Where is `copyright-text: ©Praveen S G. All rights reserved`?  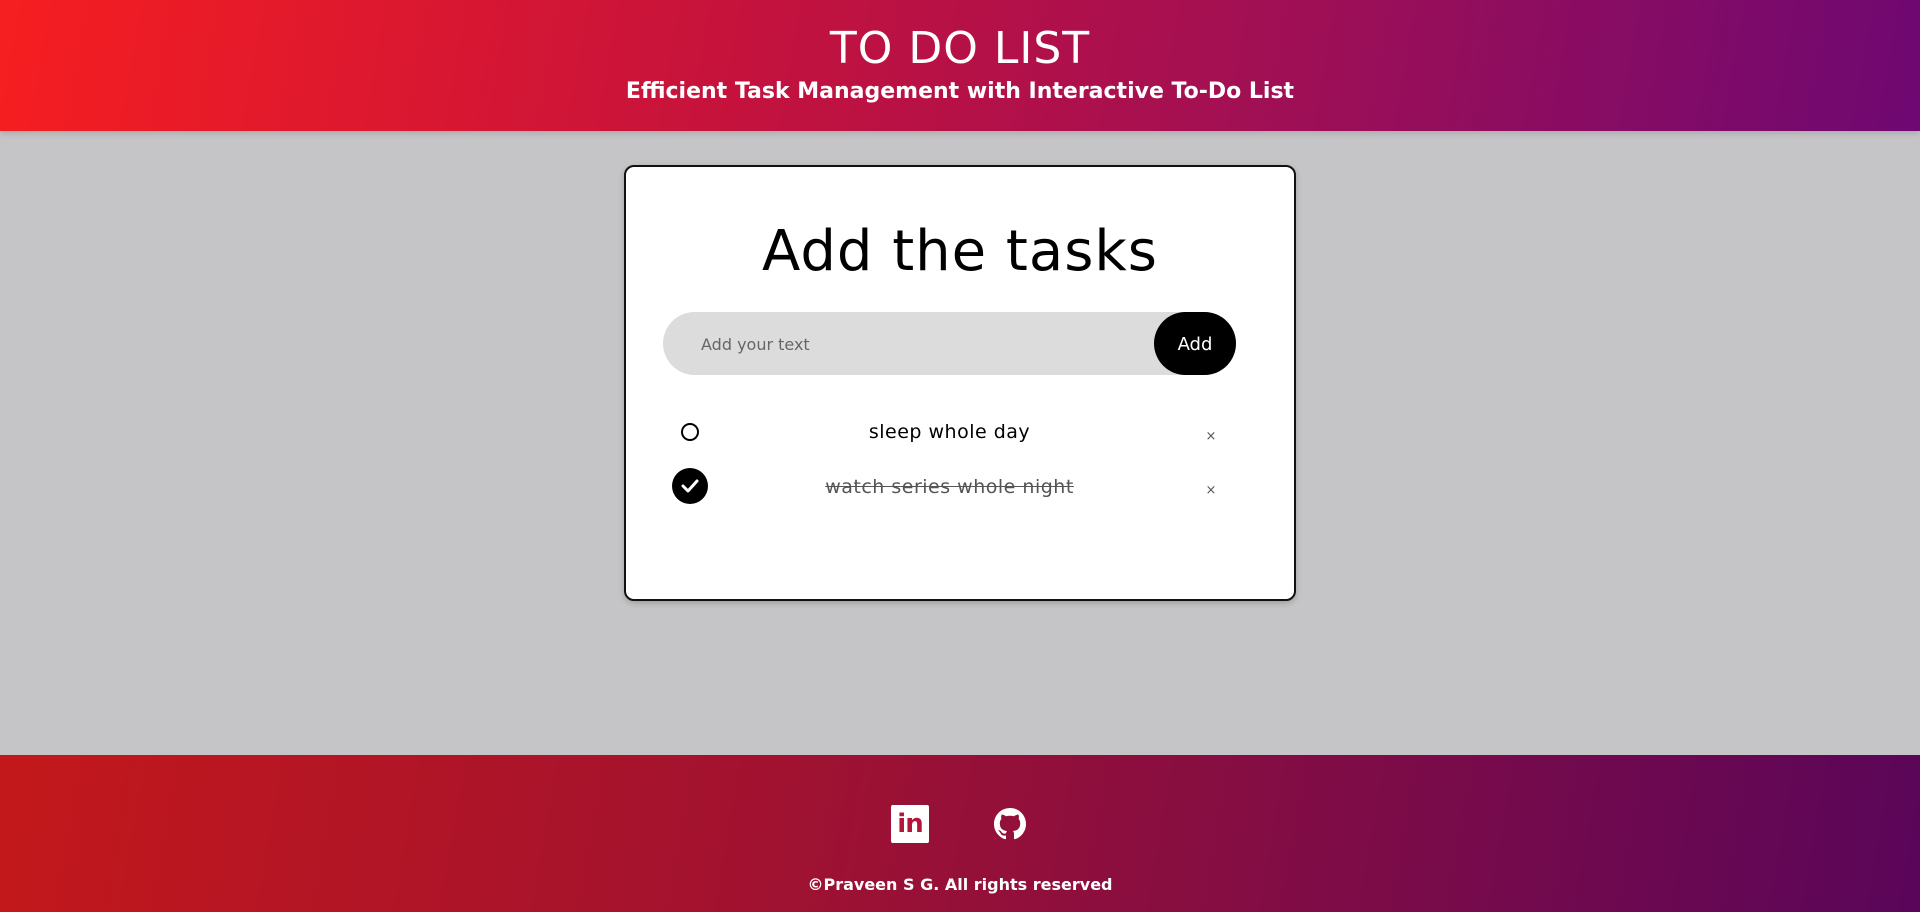
copyright-text: ©Praveen S G. All rights reserved is located at coordinates (960, 884).